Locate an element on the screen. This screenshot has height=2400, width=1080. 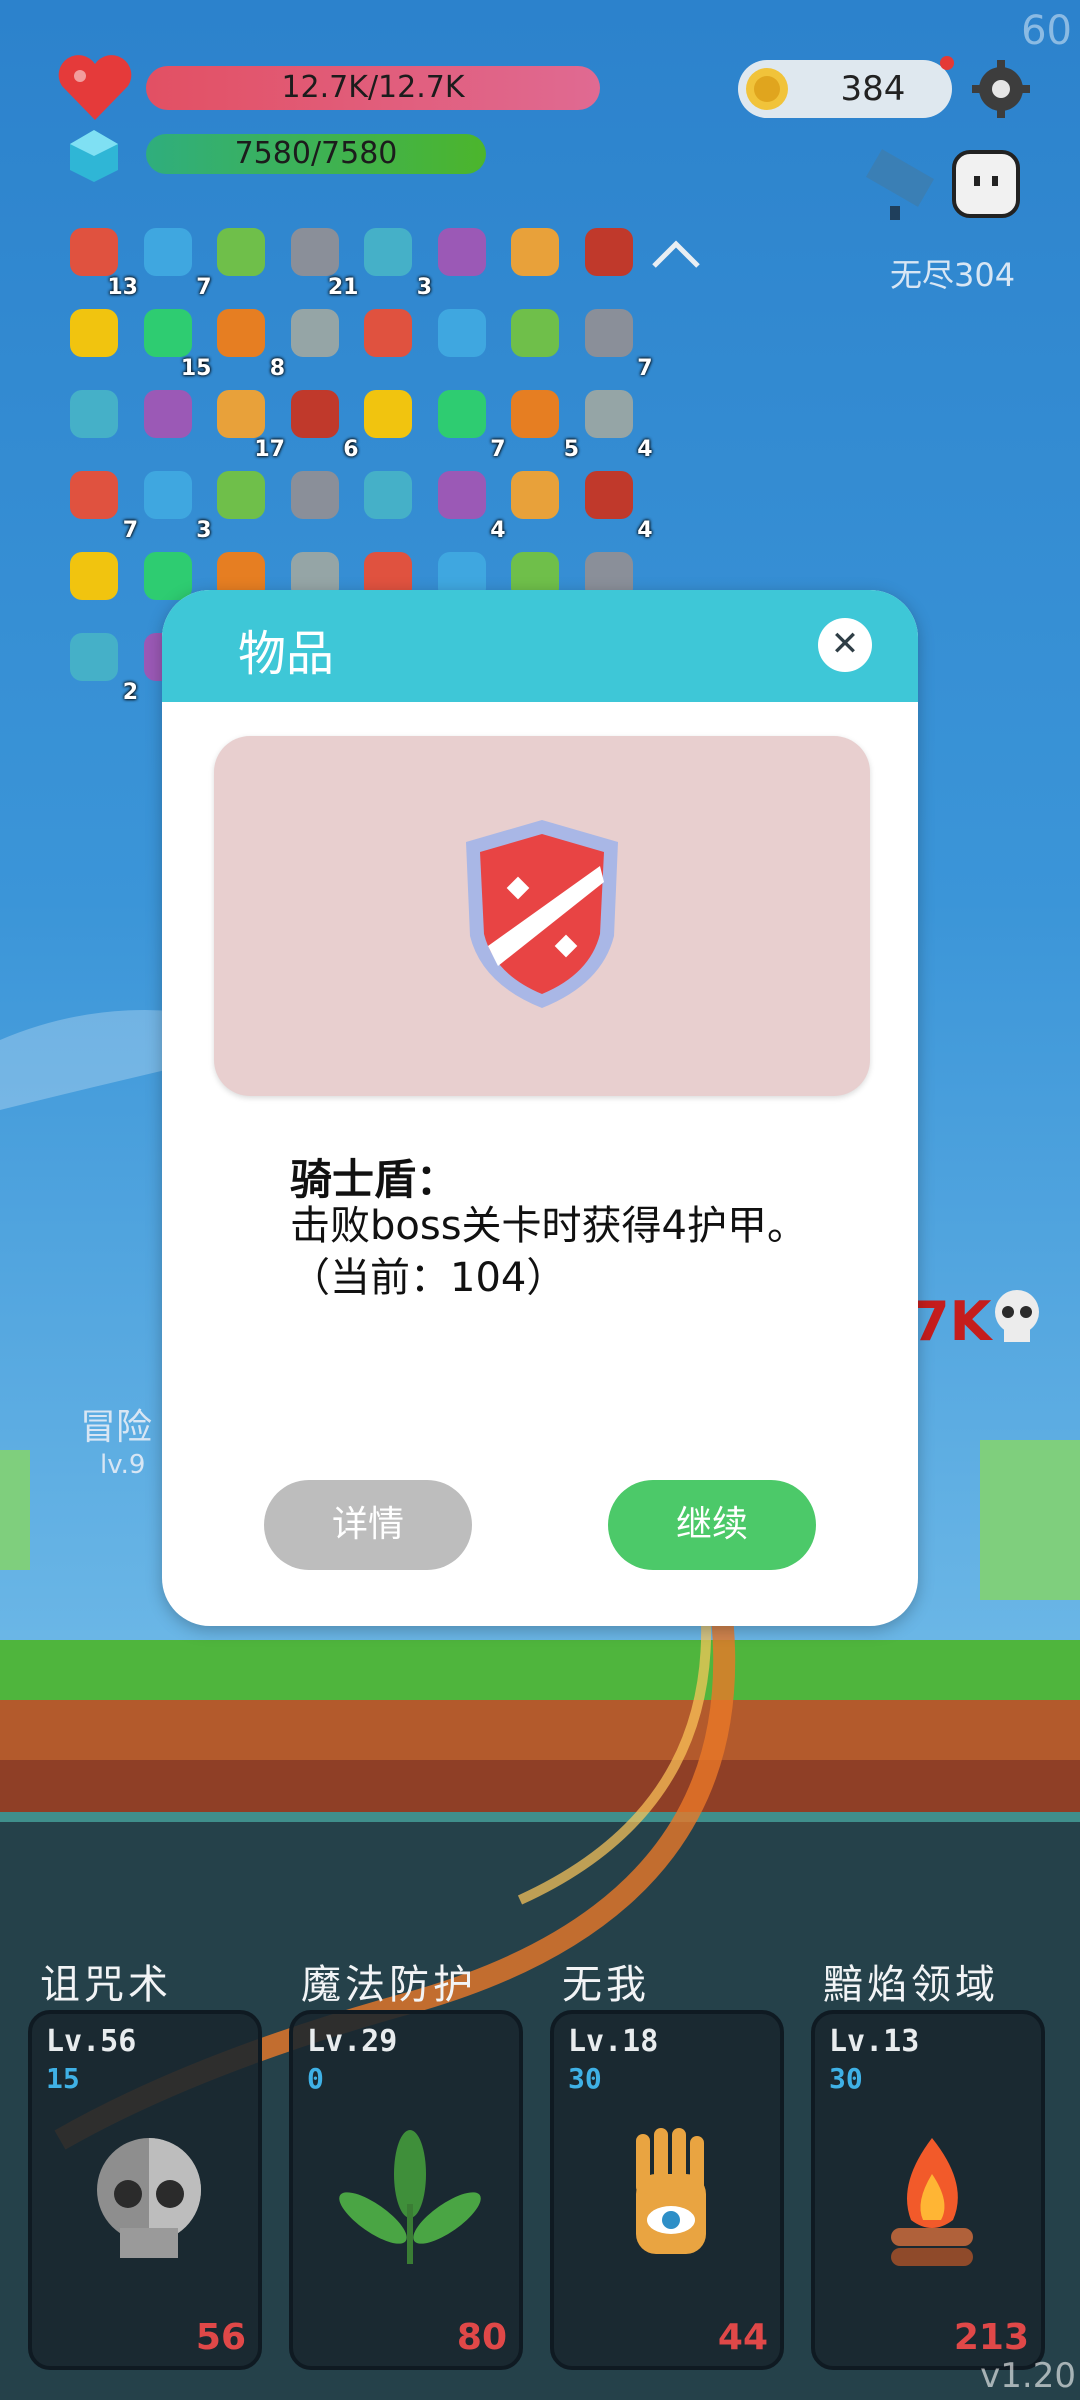
sunflower-icon is located at coordinates (608, 495).